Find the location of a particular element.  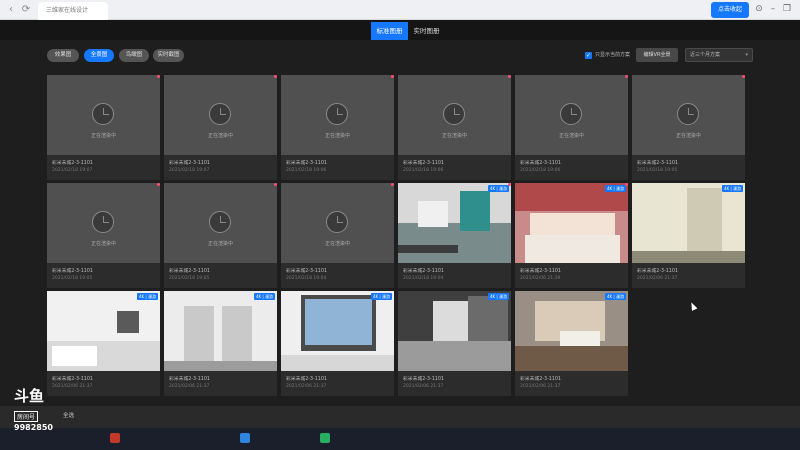

settings-icon: ⊙ is located at coordinates (759, 9).